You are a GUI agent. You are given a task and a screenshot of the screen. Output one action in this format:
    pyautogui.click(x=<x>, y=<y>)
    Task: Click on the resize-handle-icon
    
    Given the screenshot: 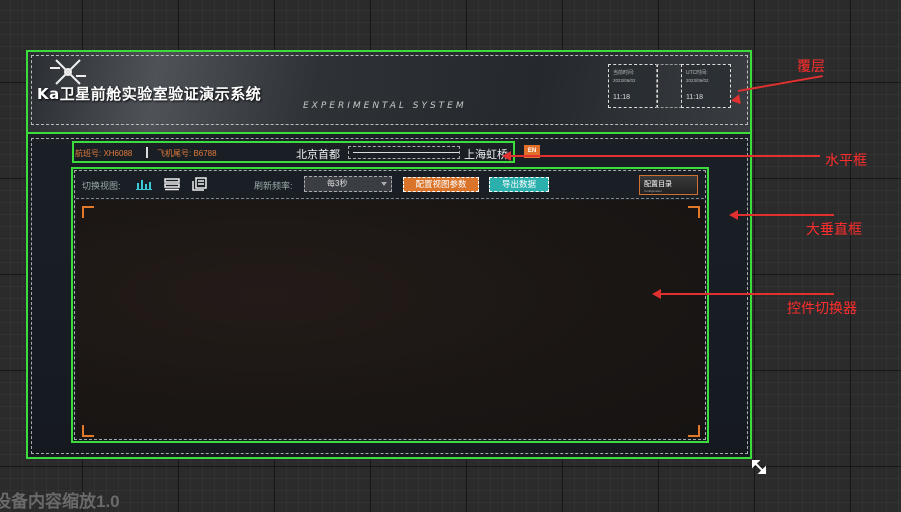 What is the action you would take?
    pyautogui.click(x=759, y=467)
    